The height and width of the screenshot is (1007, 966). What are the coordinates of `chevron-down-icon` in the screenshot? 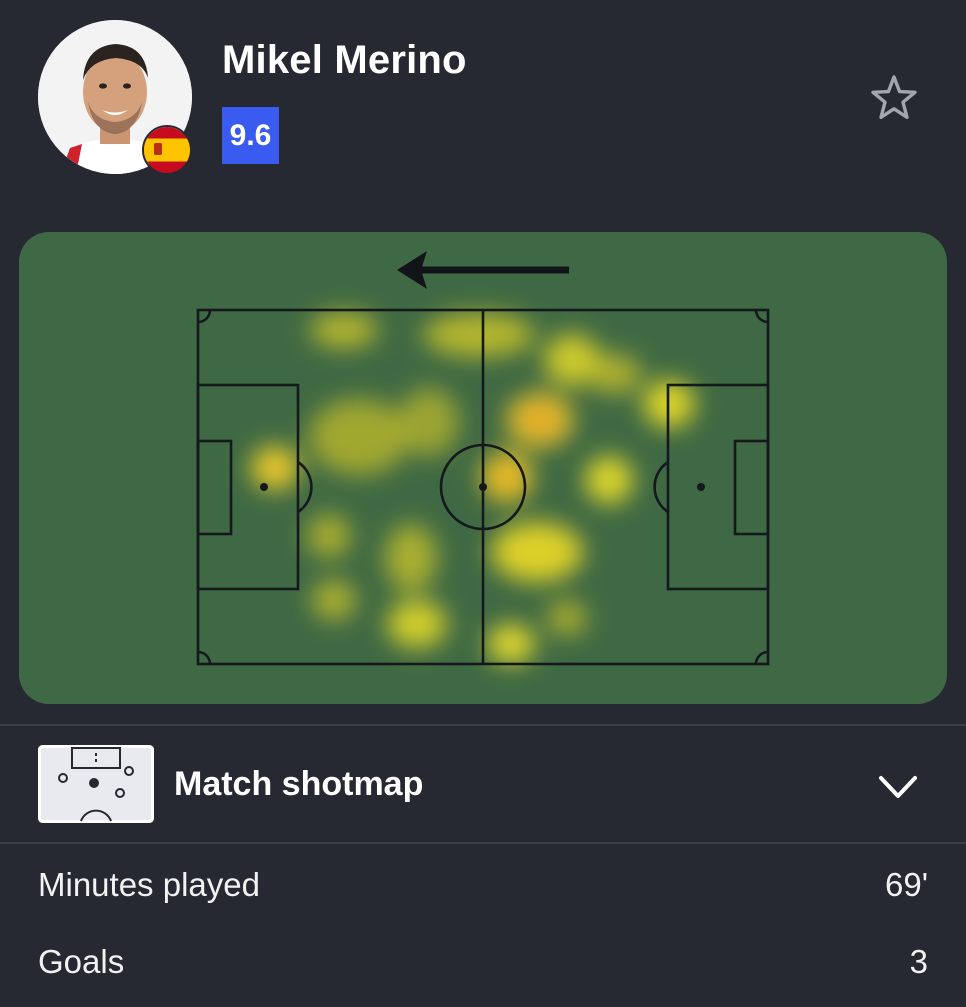 It's located at (898, 788).